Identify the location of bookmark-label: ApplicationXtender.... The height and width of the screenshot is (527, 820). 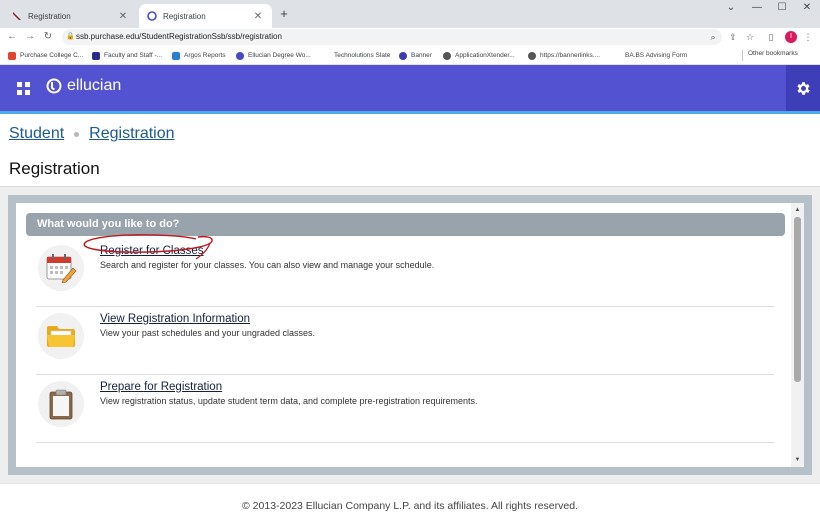
(485, 55).